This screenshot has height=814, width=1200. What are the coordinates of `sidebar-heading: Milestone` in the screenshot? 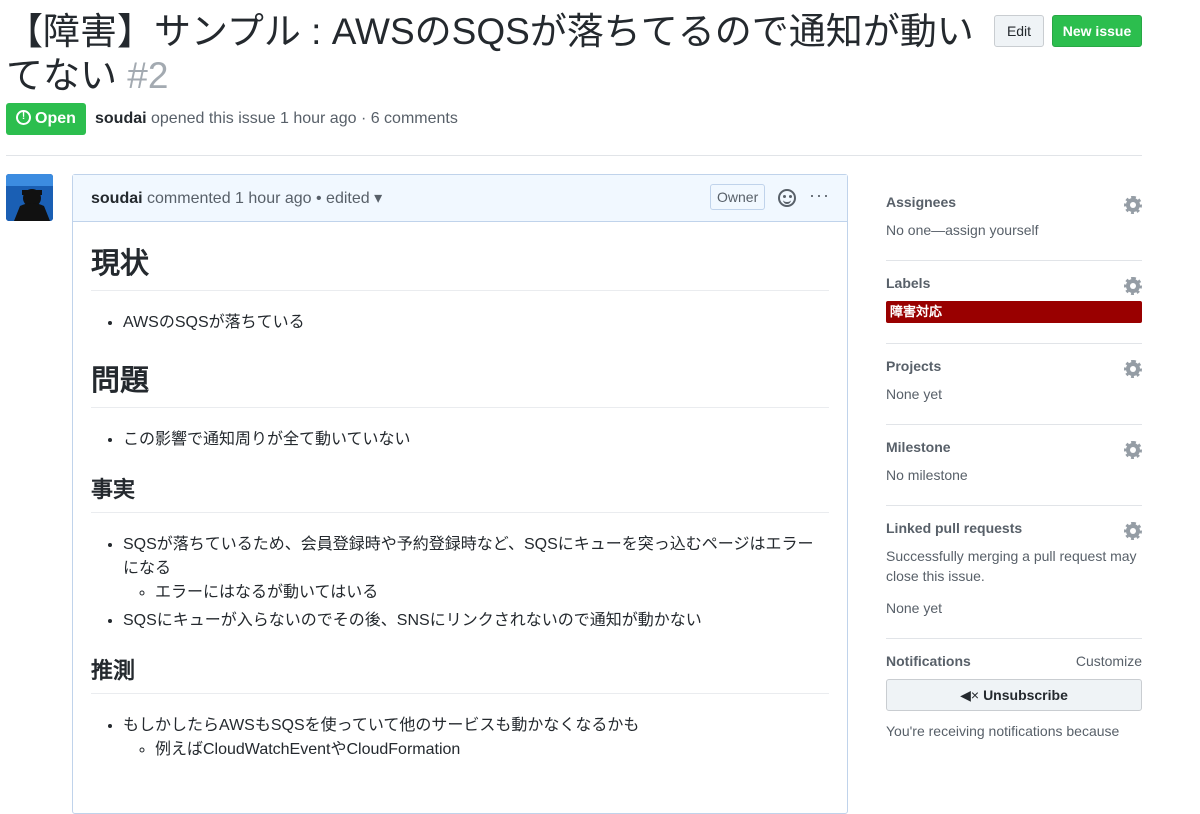 It's located at (918, 447).